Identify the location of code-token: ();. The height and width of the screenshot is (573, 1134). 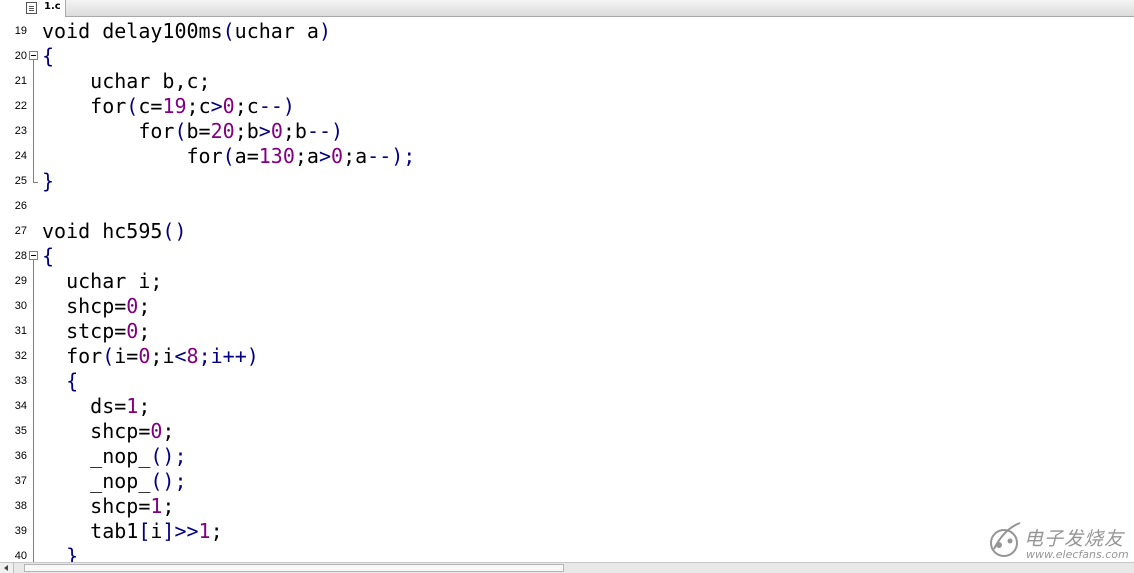
(168, 456).